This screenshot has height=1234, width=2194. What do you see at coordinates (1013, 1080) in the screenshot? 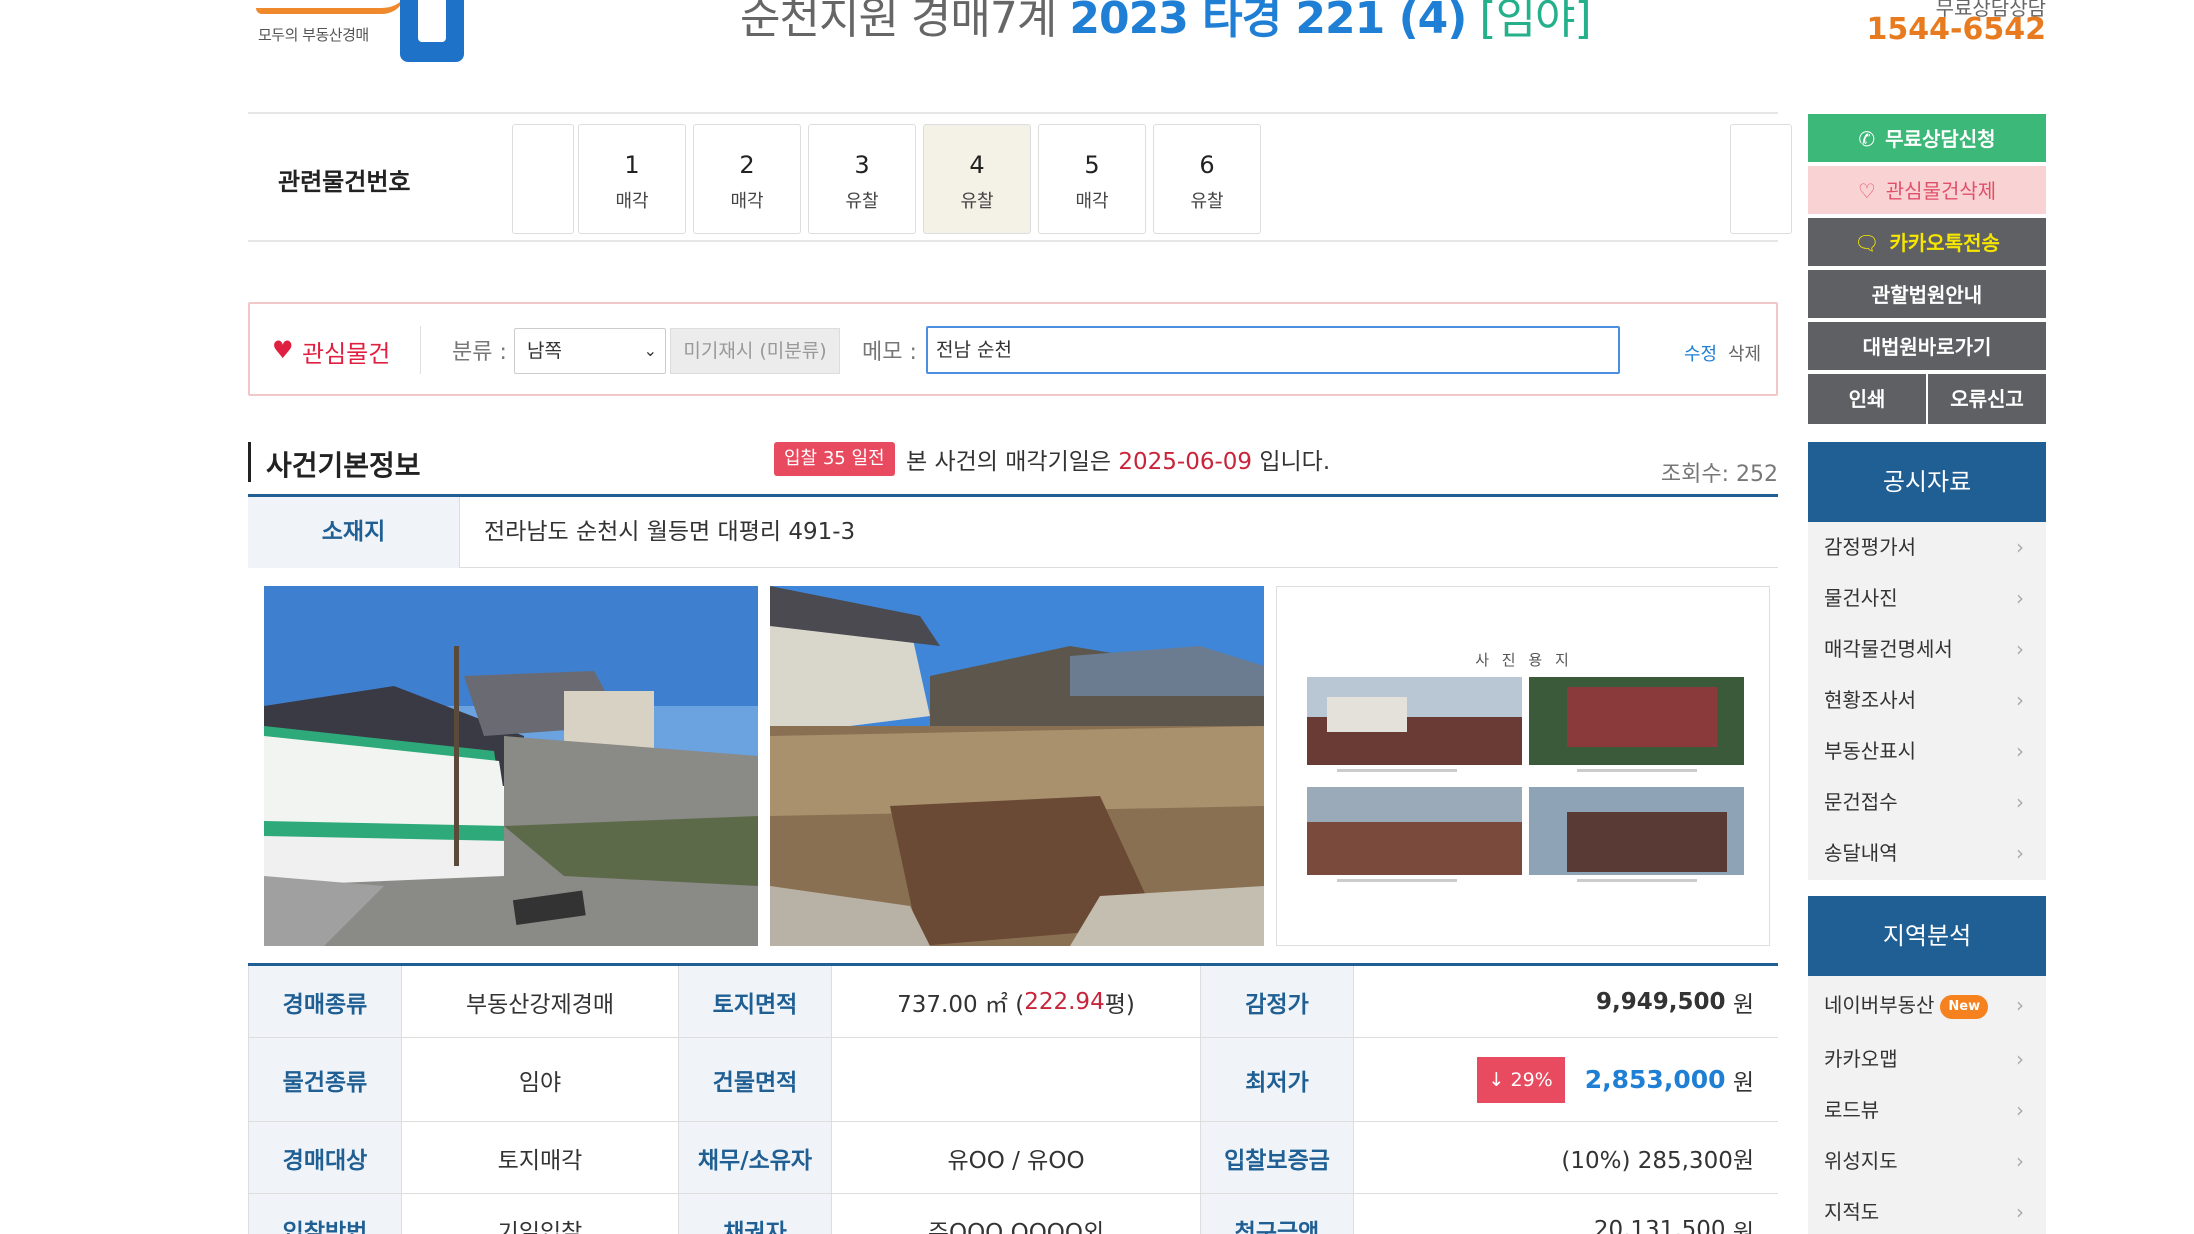
I see `table-row: 물건종류 임야 건물면적 최저가 ↓ 29% 2,853,000 원` at bounding box center [1013, 1080].